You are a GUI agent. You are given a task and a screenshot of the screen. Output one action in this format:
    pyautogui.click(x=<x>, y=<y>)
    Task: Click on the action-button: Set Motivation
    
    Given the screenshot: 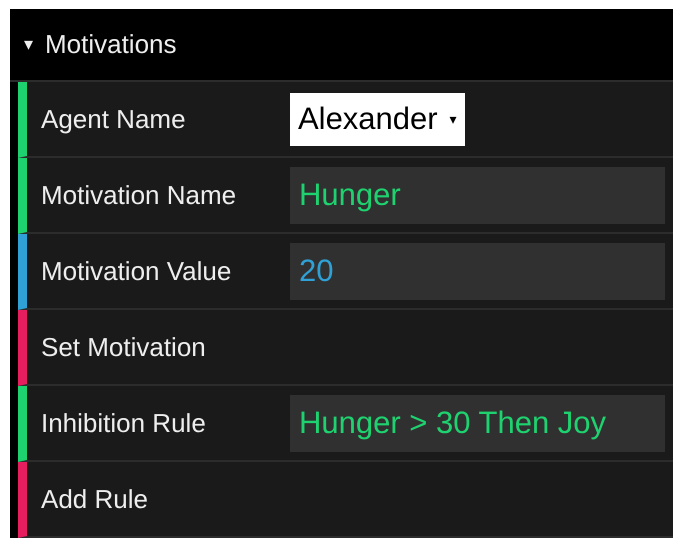 What is the action you would take?
    pyautogui.click(x=123, y=347)
    